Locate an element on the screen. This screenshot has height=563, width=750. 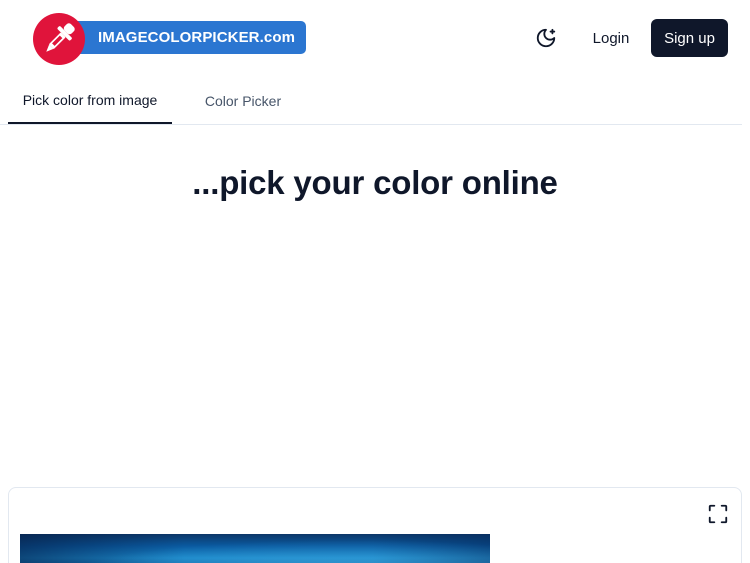
eyedropper-icon is located at coordinates (60, 37).